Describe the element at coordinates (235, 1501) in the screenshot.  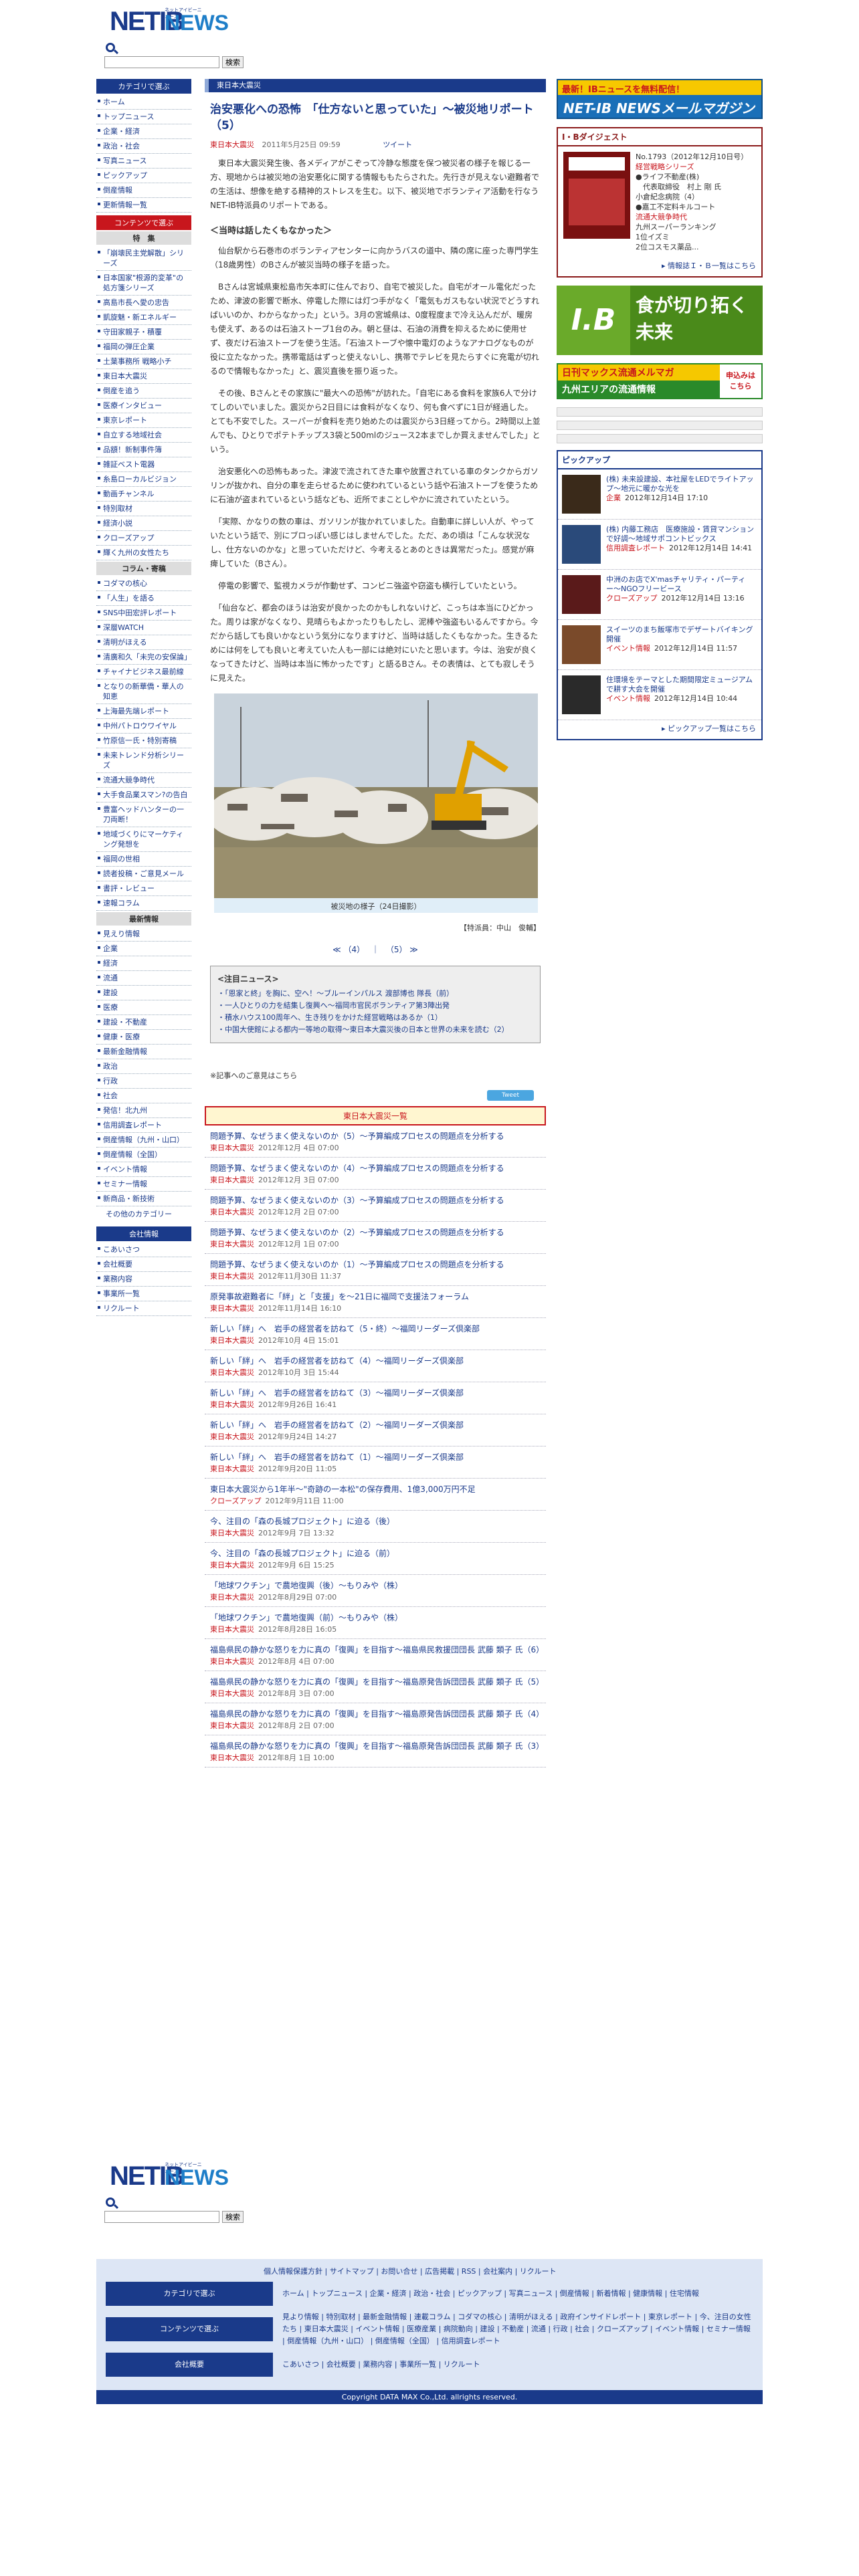
I see `related-article-category: クローズアップ` at that location.